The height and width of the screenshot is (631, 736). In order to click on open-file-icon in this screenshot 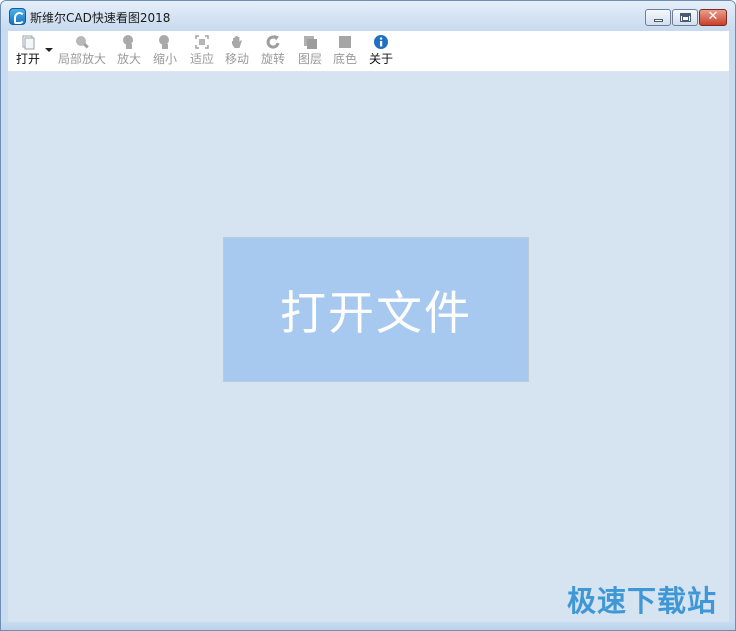, I will do `click(28, 42)`.